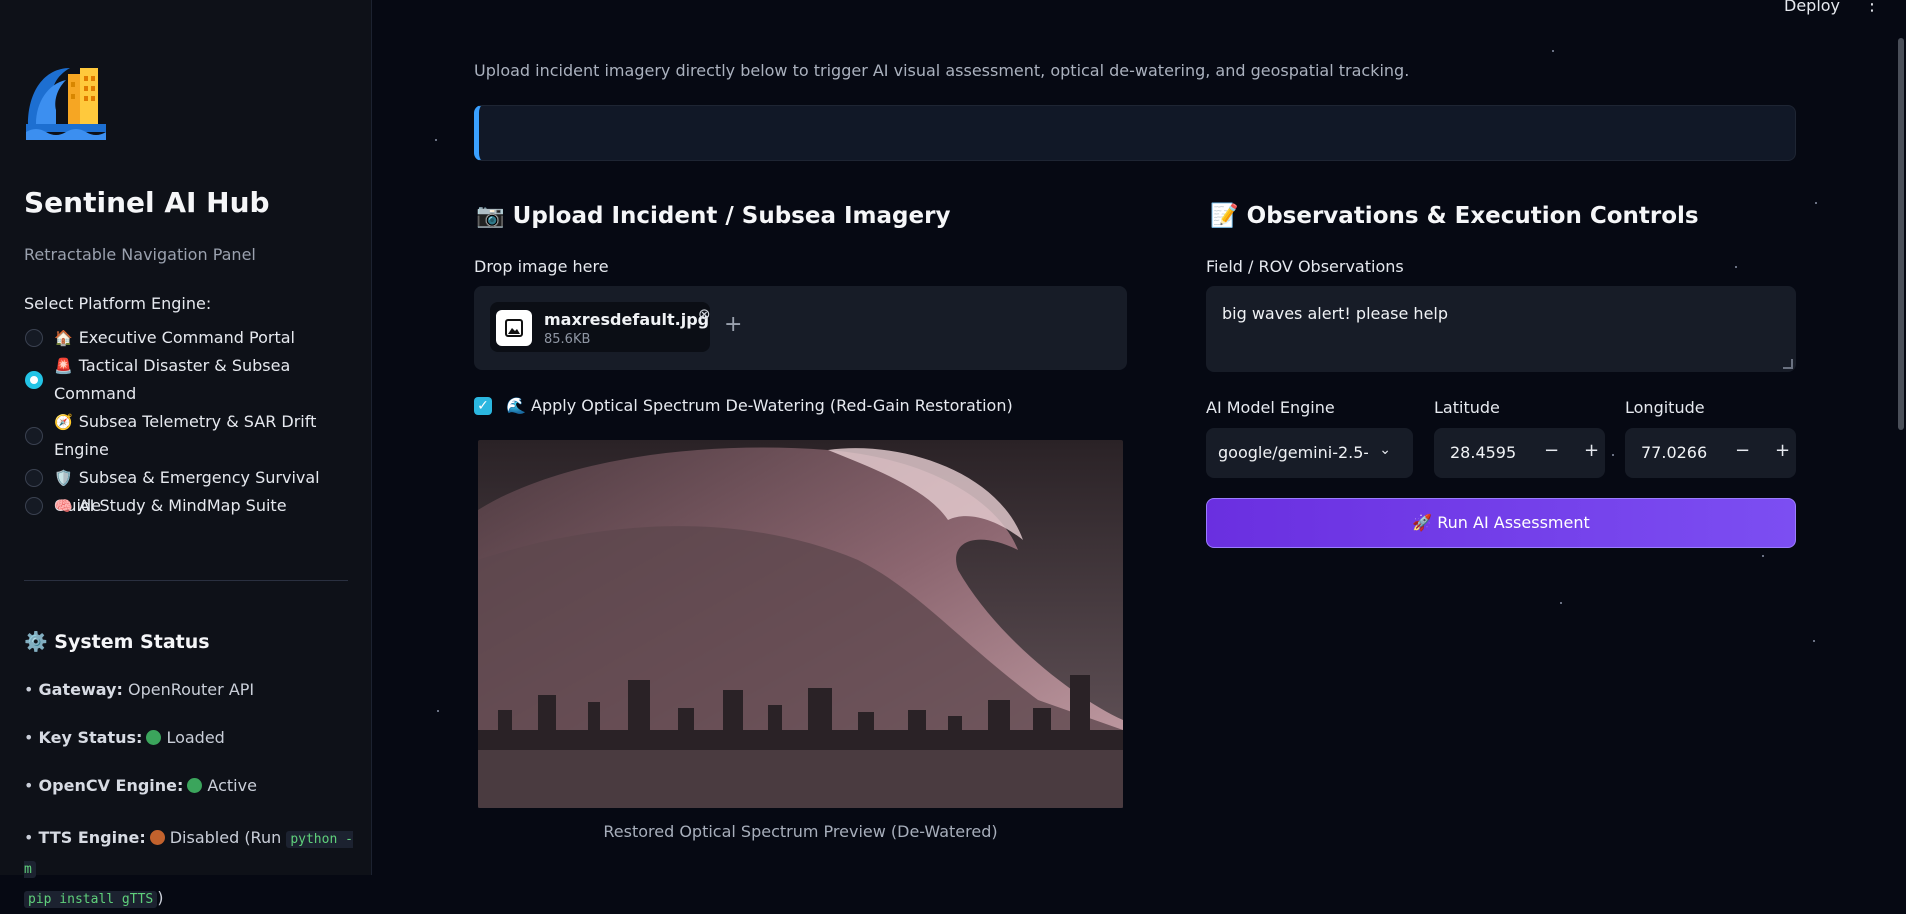 Image resolution: width=1906 pixels, height=914 pixels. What do you see at coordinates (63, 422) in the screenshot?
I see `compass-icon: 🧭` at bounding box center [63, 422].